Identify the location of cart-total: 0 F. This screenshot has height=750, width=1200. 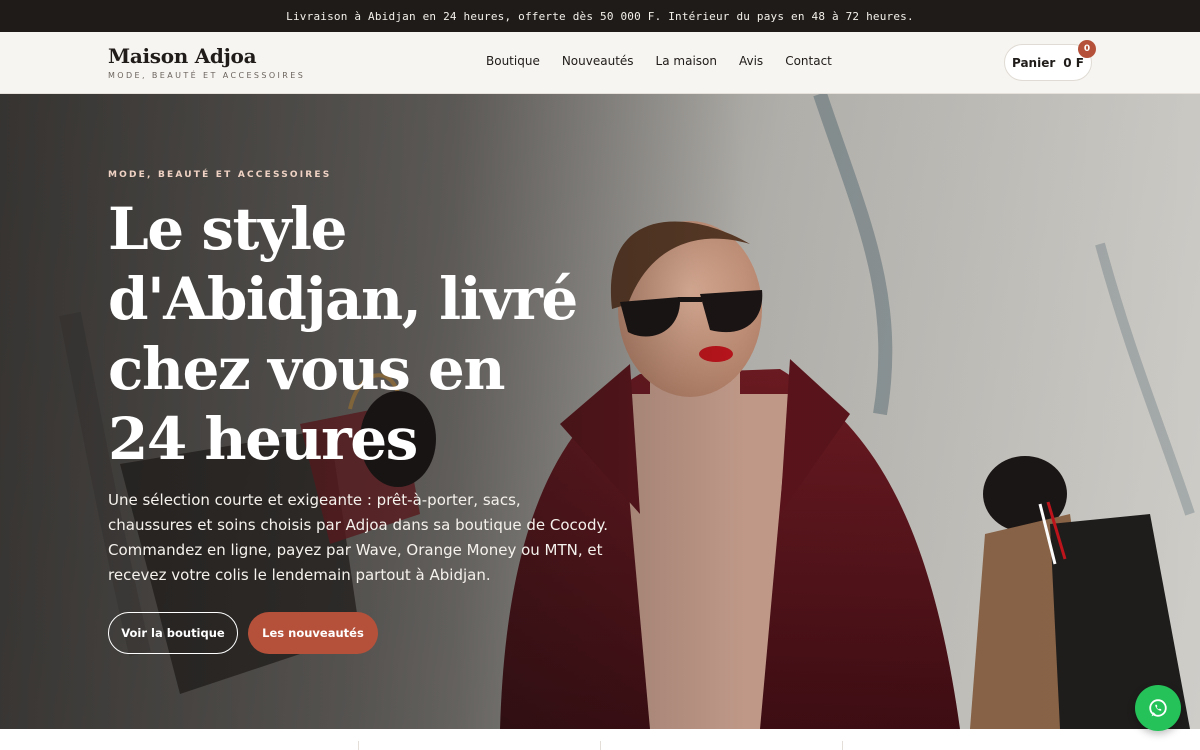
(1074, 62).